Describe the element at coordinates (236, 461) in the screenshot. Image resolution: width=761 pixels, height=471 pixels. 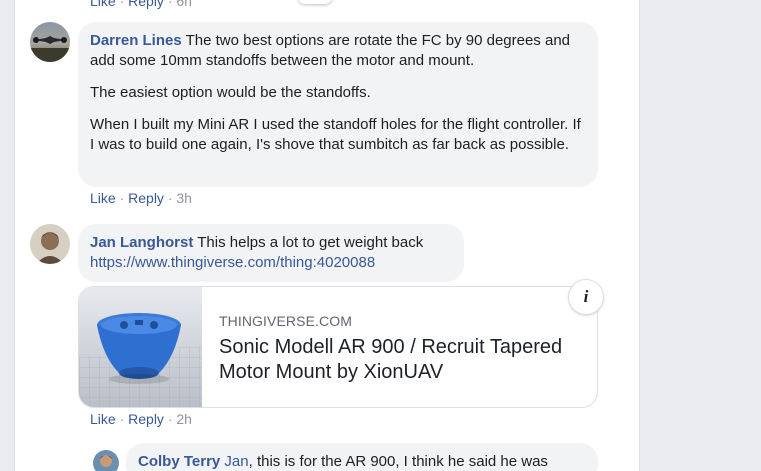
I see `mention-link: Jan` at that location.